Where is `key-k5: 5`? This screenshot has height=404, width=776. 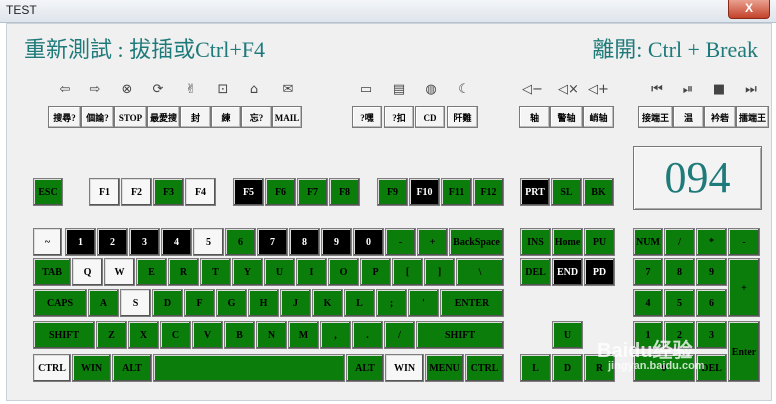
key-k5: 5 is located at coordinates (679, 303).